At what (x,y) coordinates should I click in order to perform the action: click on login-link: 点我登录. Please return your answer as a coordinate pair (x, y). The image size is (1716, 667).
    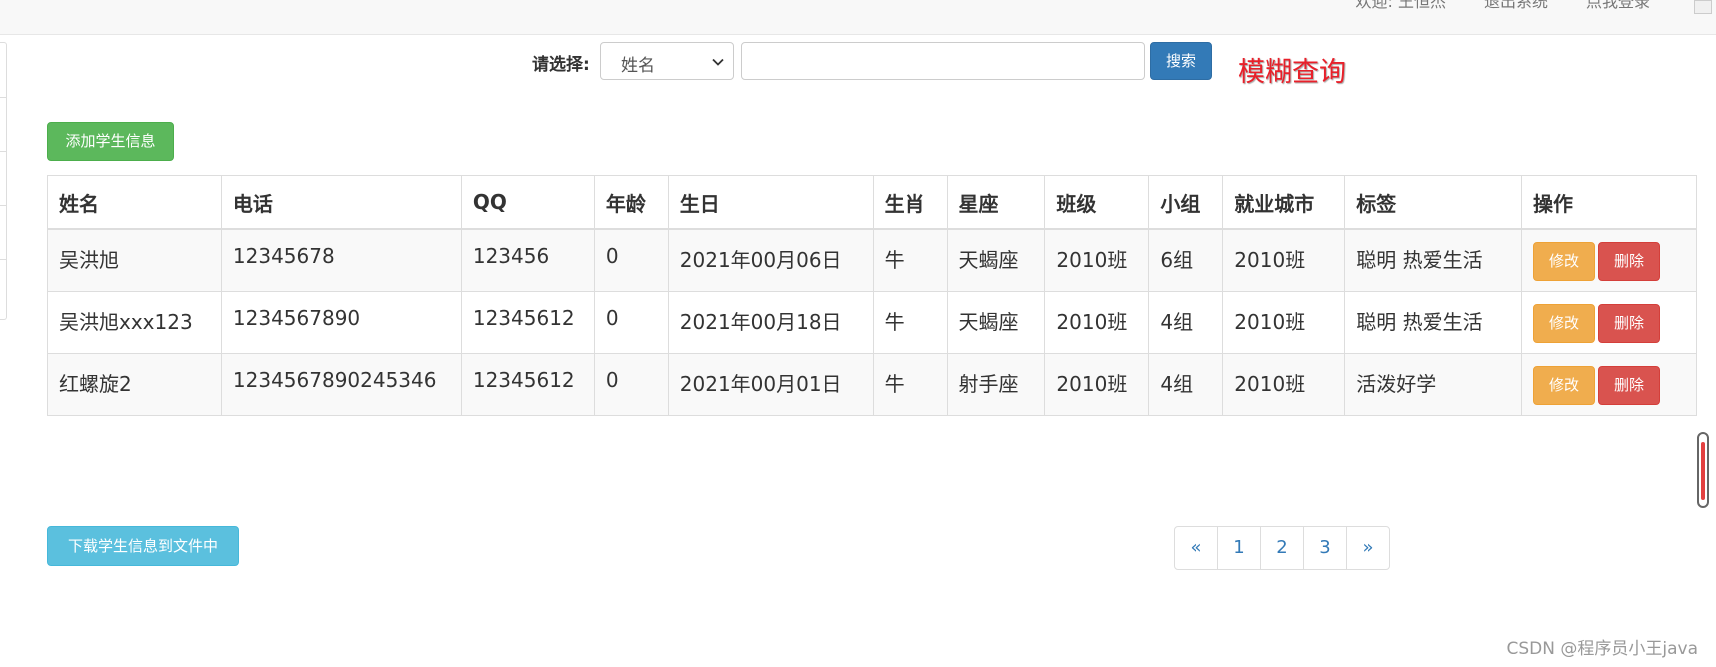
    Looking at the image, I should click on (1618, 6).